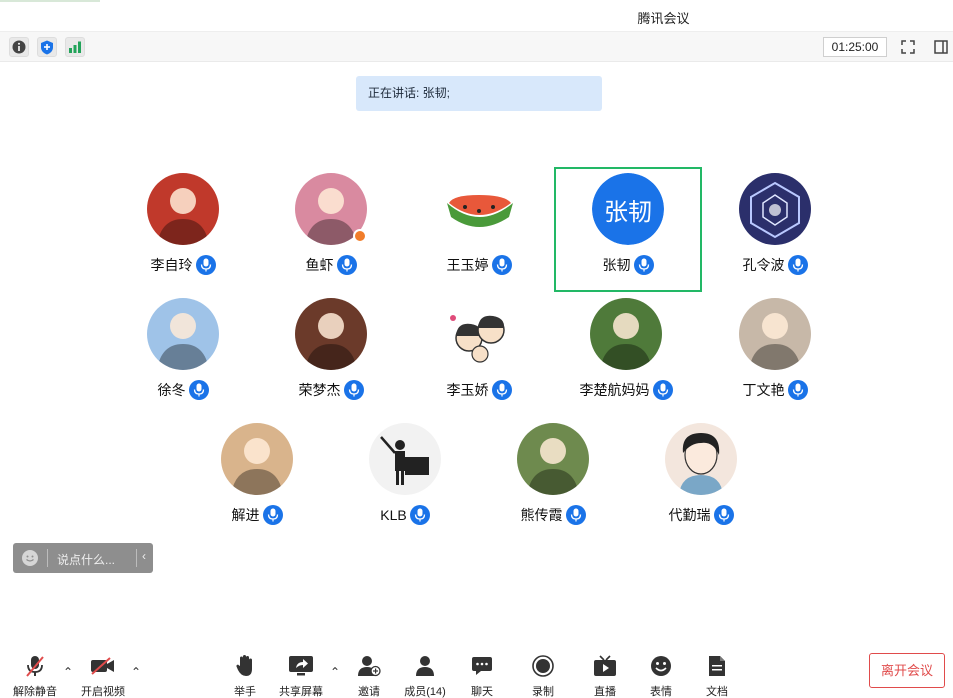  What do you see at coordinates (360, 236) in the screenshot?
I see `host-badge-icon` at bounding box center [360, 236].